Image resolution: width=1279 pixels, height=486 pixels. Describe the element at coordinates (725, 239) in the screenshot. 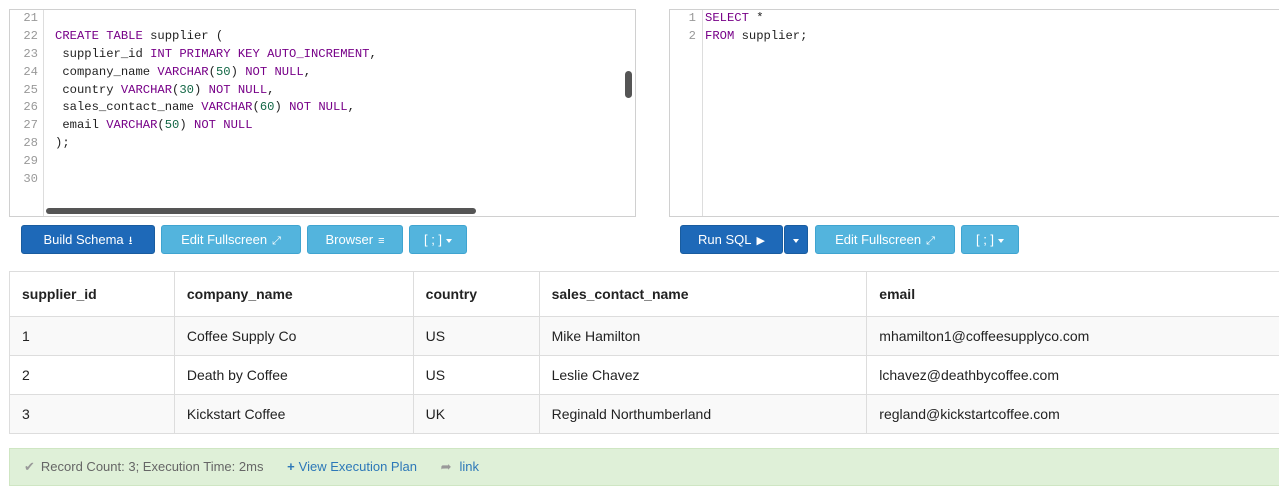

I see `run-sql-label: Run SQL` at that location.